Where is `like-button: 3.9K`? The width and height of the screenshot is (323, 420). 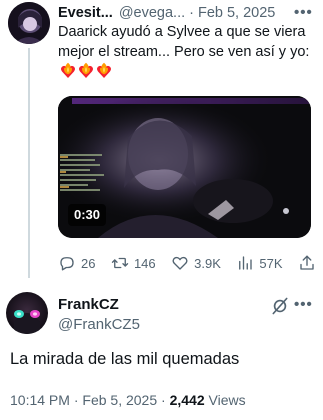
like-button: 3.9K is located at coordinates (196, 263).